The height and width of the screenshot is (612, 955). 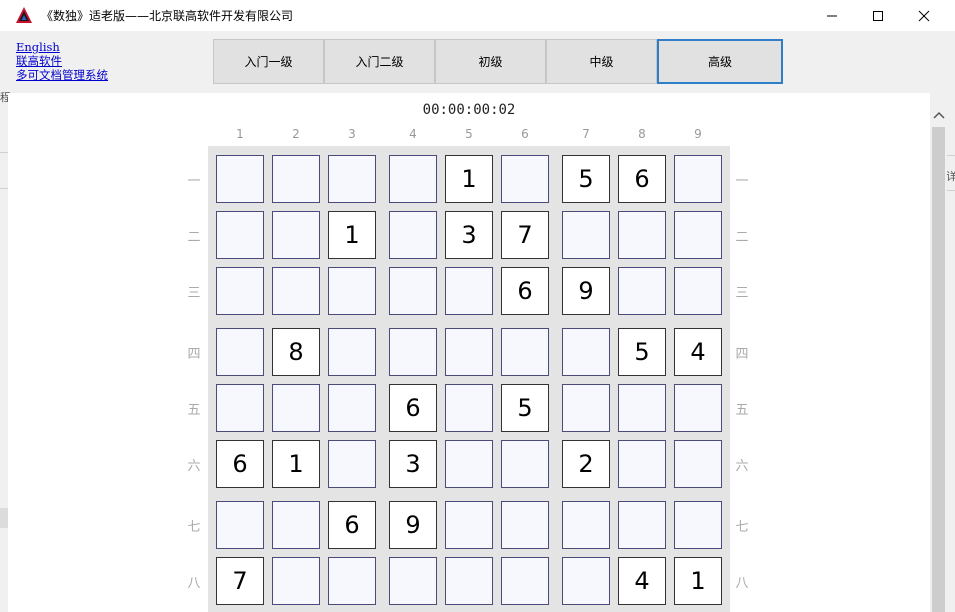 What do you see at coordinates (490, 61) in the screenshot?
I see `level-button: 初级` at bounding box center [490, 61].